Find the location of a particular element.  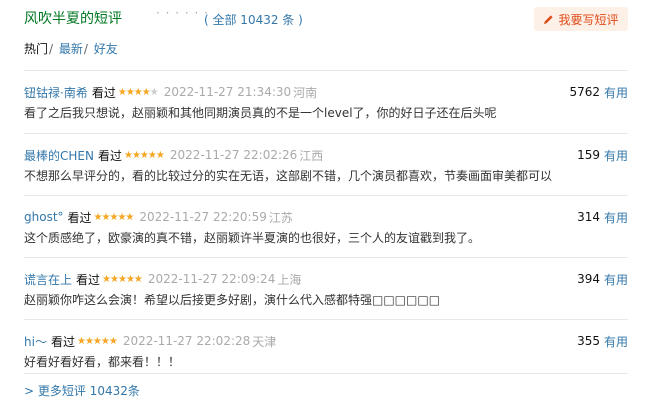

comment-meta: hi～ 看过 ★★★★★ 2022-11-27 22:02:28 天津 is located at coordinates (150, 341).